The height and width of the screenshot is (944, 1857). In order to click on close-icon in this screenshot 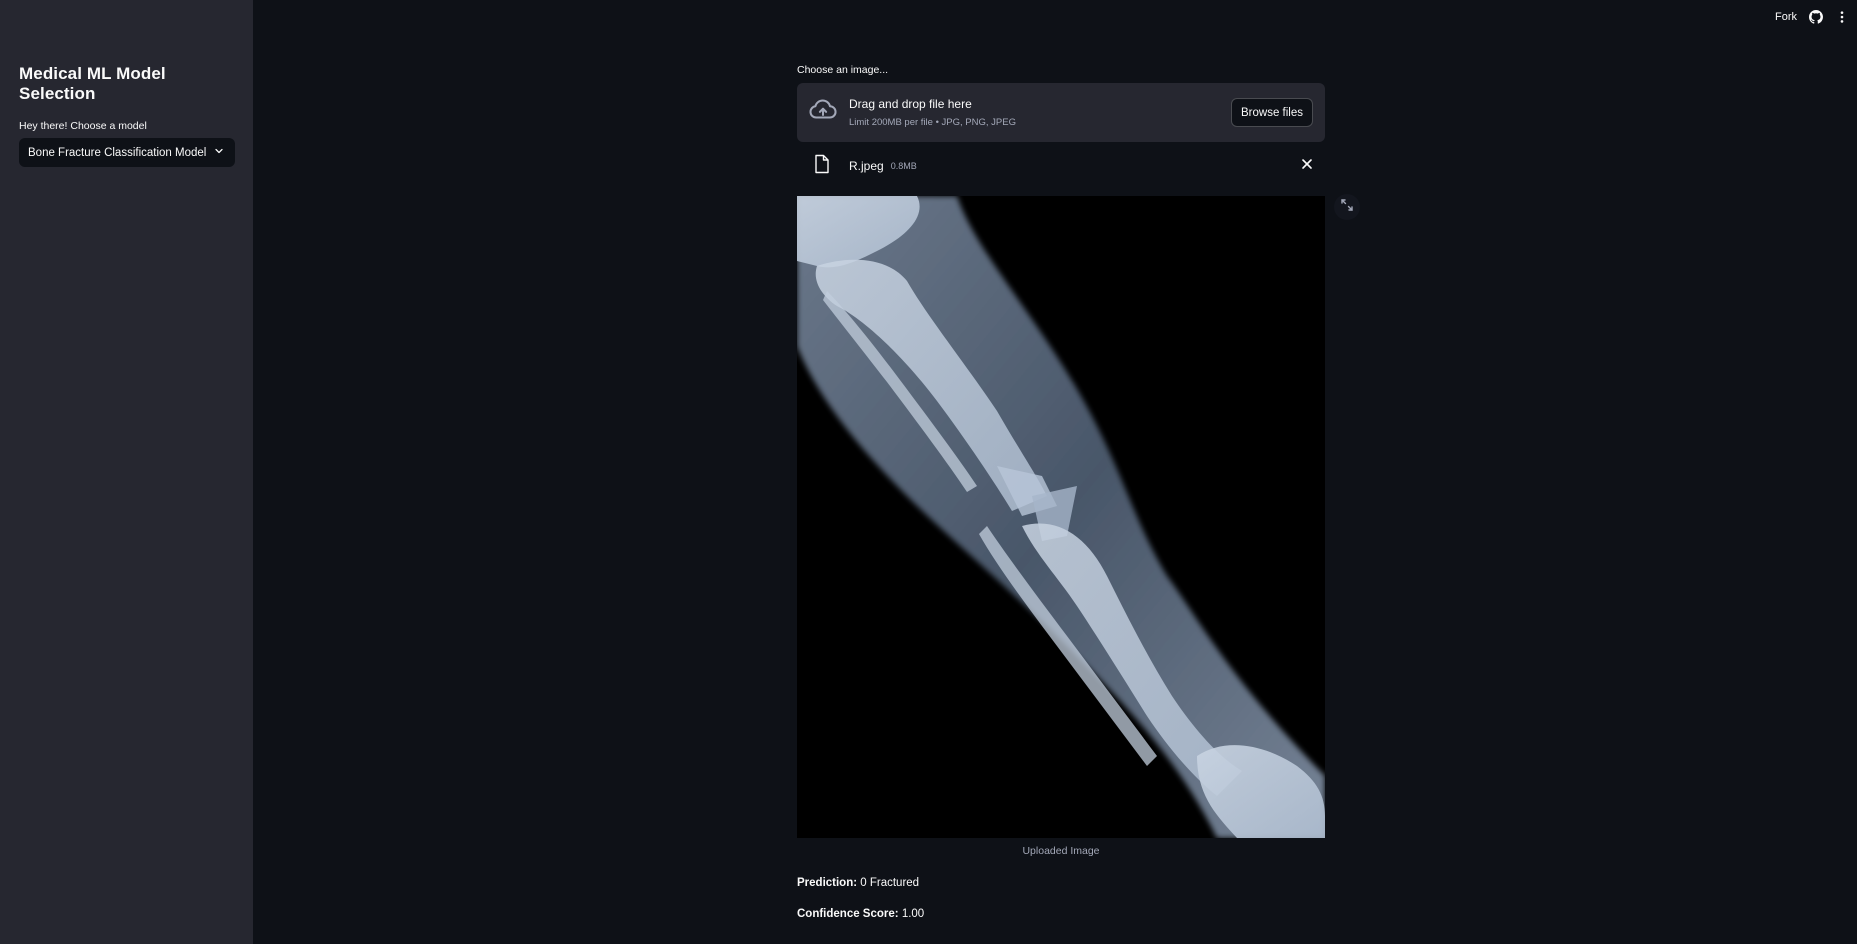, I will do `click(1307, 166)`.